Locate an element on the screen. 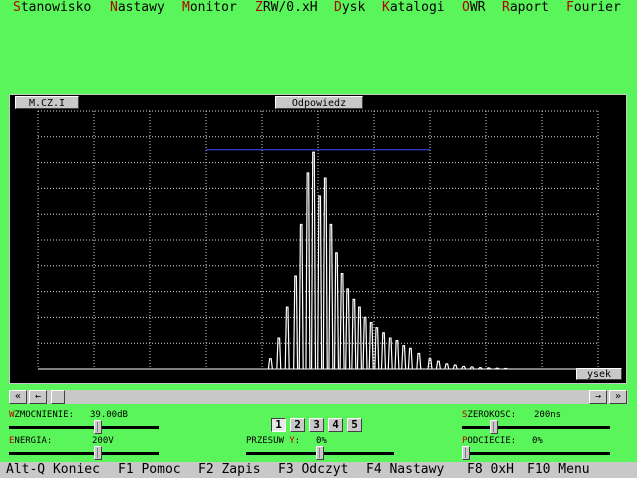 This screenshot has height=478, width=637. energy-label: ENERGIA: is located at coordinates (31, 441).